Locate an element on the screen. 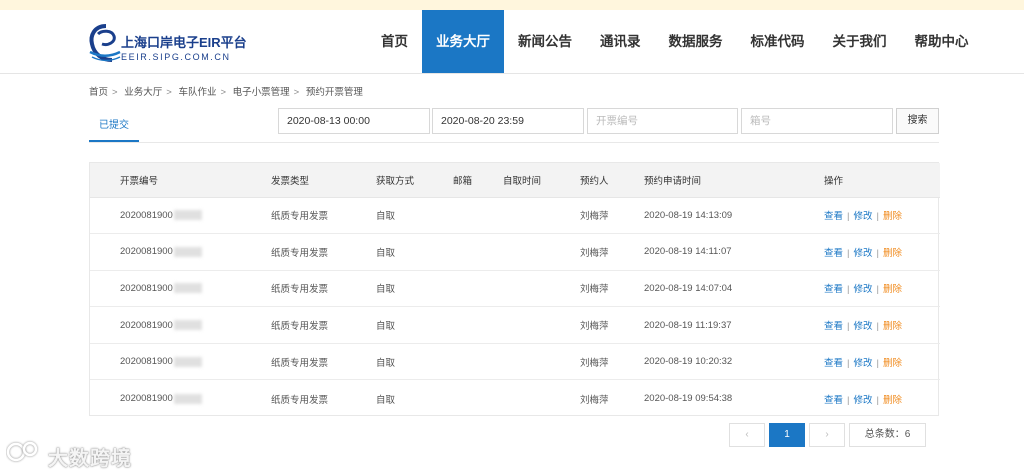 This screenshot has height=471, width=1024. cell-apply-time: 2020-08-19 14:13:09 is located at coordinates (723, 216).